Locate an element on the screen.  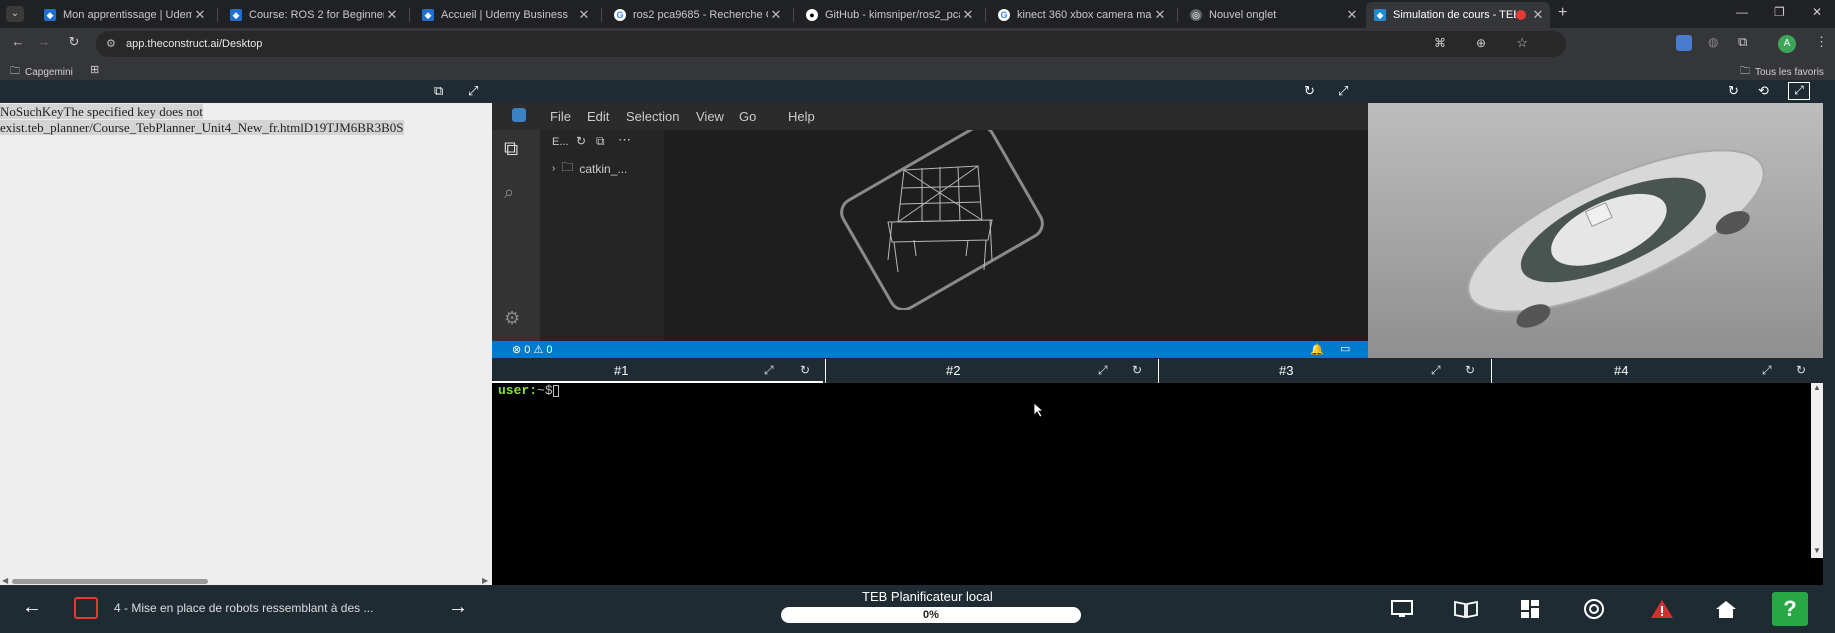
help-button: ? is located at coordinates (1790, 609).